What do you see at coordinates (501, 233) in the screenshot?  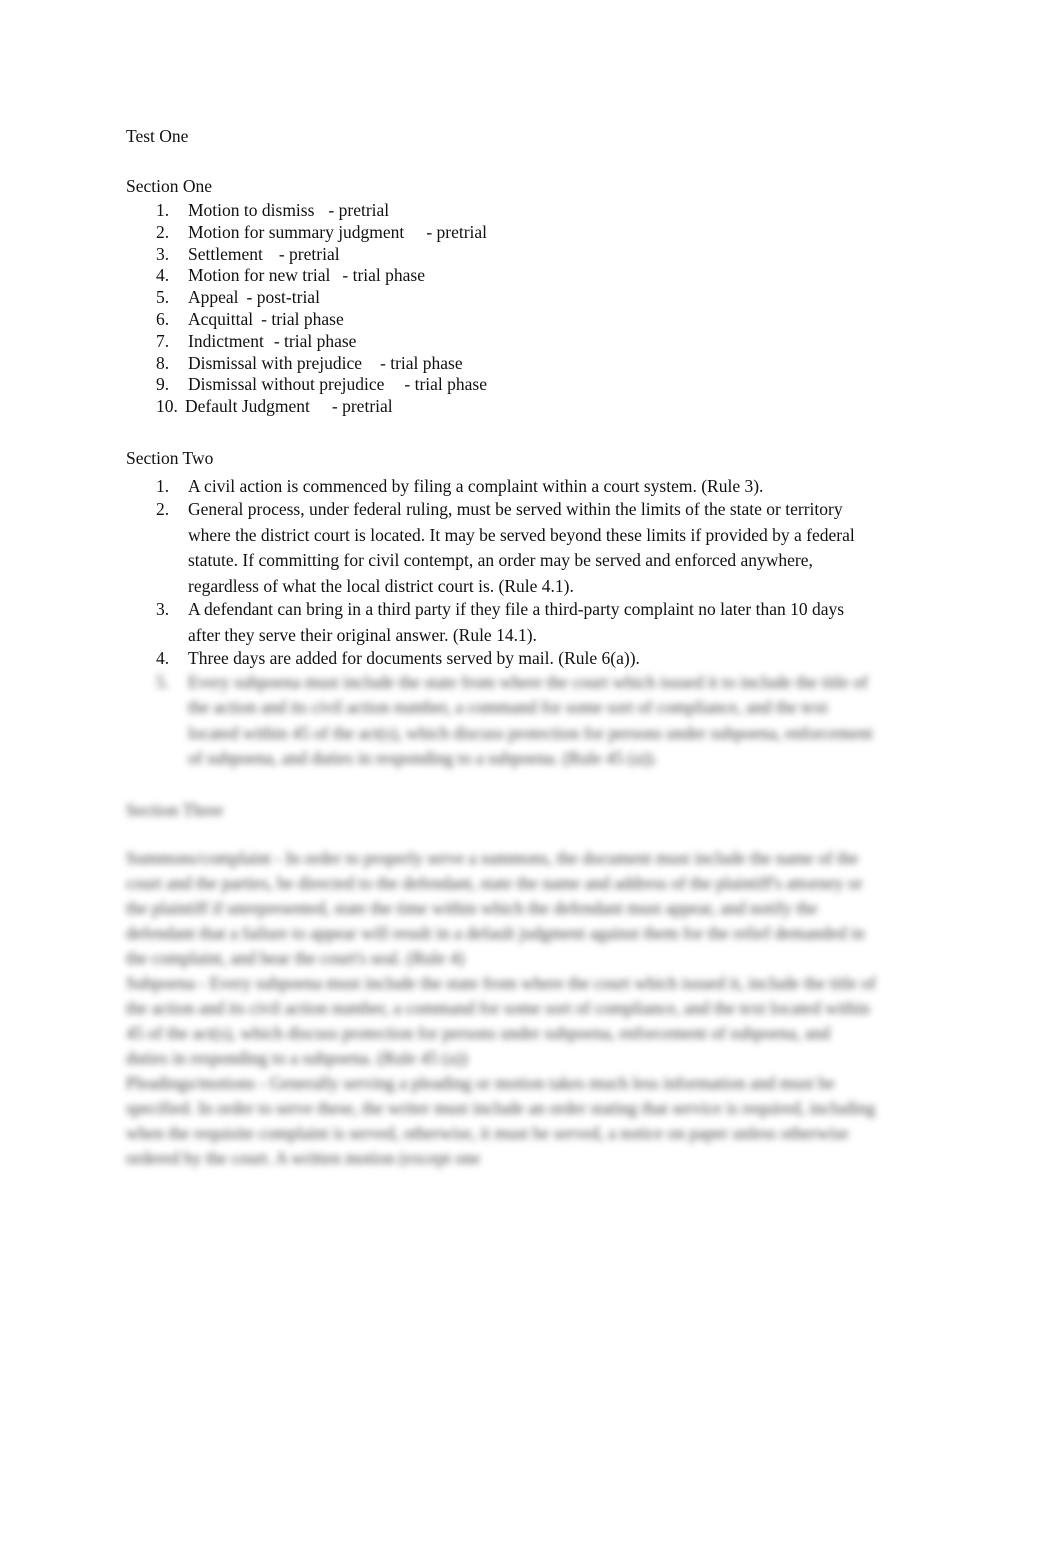 I see `section-one-item: 2. Motion for summary judgment - pretrial` at bounding box center [501, 233].